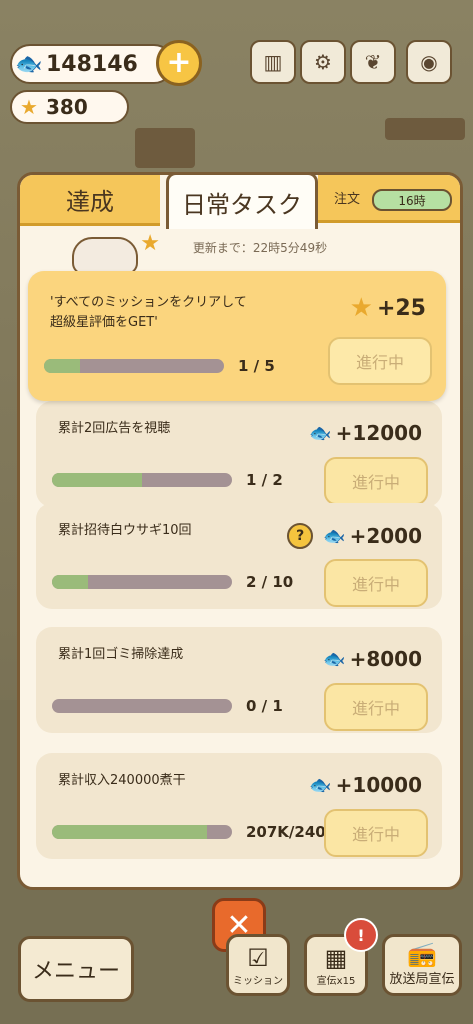 This screenshot has height=1024, width=473. What do you see at coordinates (256, 366) in the screenshot?
I see `progress-count: 1 / 5` at bounding box center [256, 366].